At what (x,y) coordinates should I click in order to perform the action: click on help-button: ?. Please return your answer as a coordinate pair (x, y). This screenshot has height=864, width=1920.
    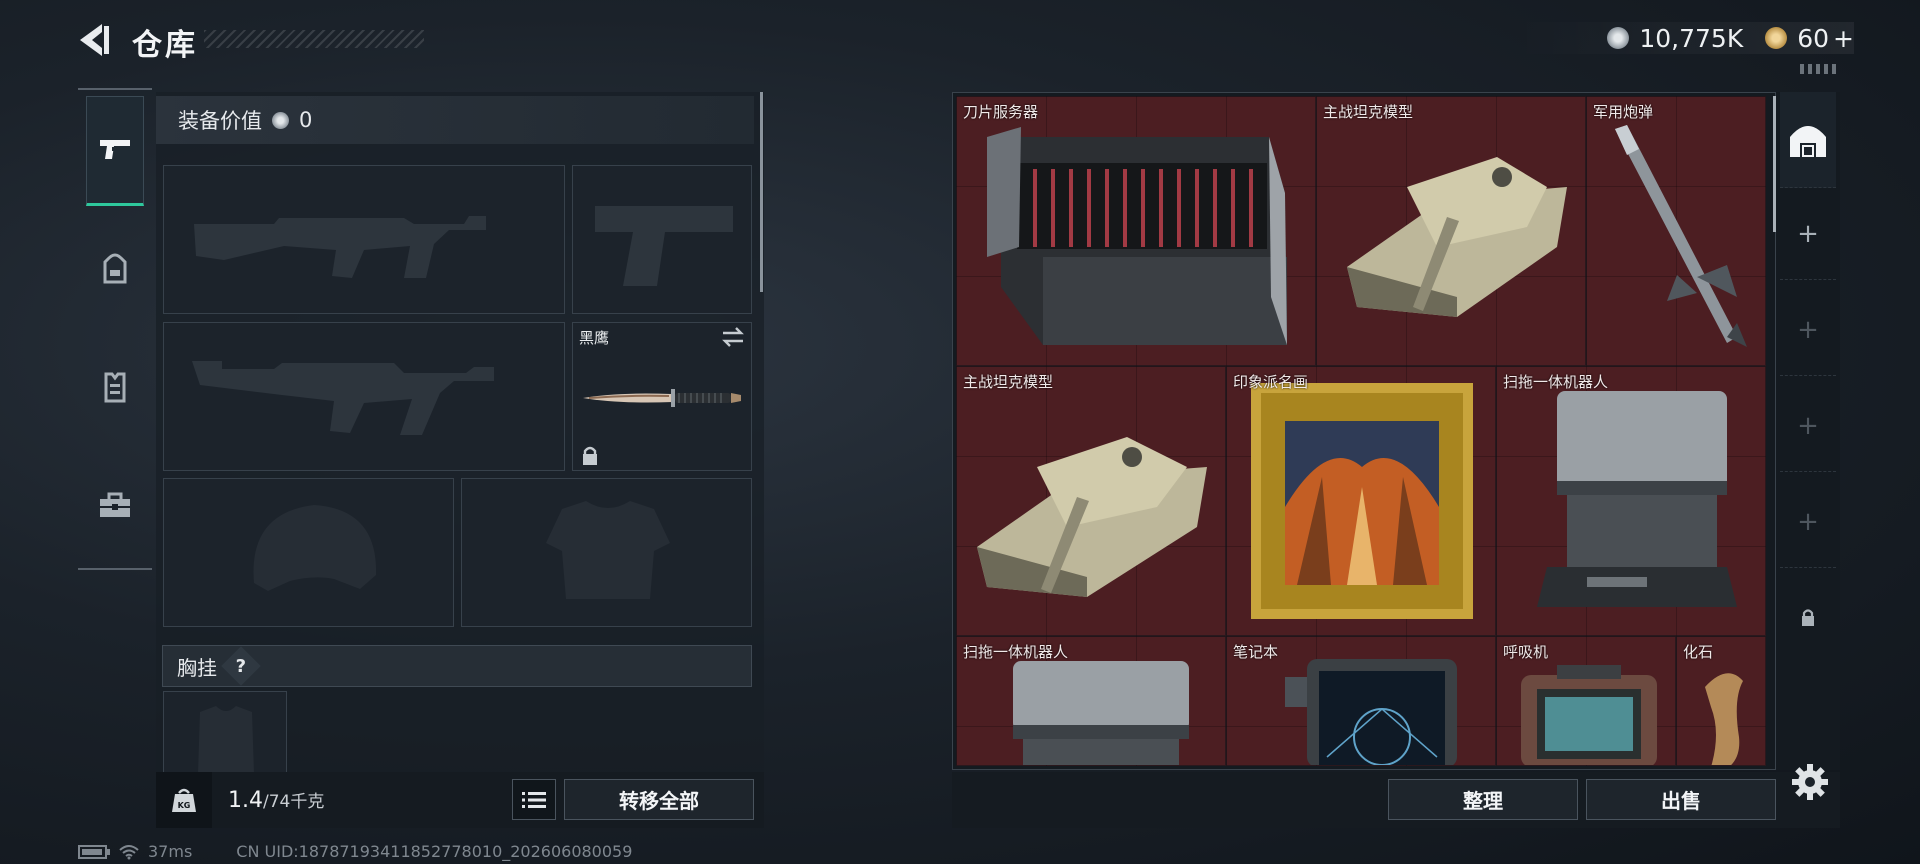
    Looking at the image, I should click on (241, 666).